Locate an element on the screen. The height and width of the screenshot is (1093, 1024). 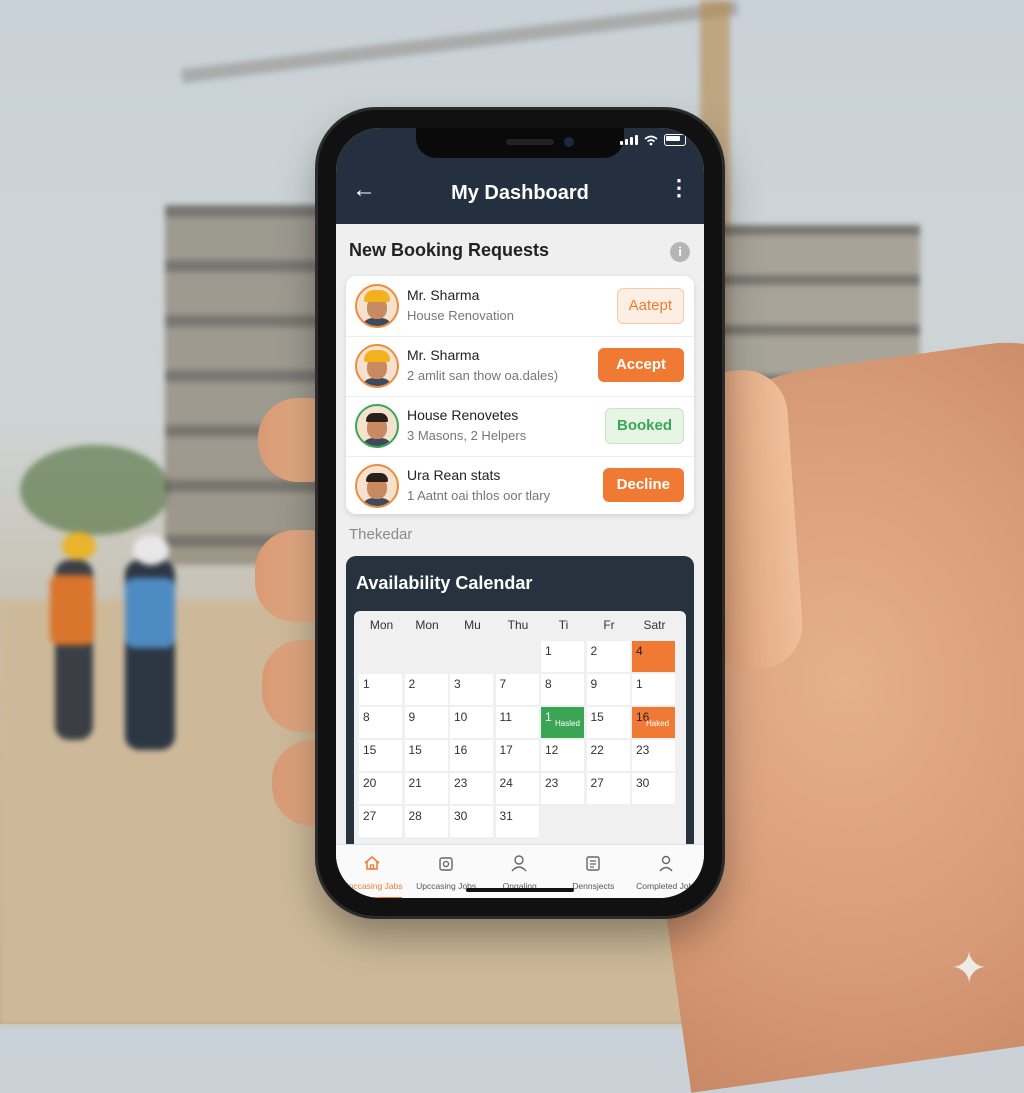
calendar-title: Availability Calendar is located at coordinates (444, 583).